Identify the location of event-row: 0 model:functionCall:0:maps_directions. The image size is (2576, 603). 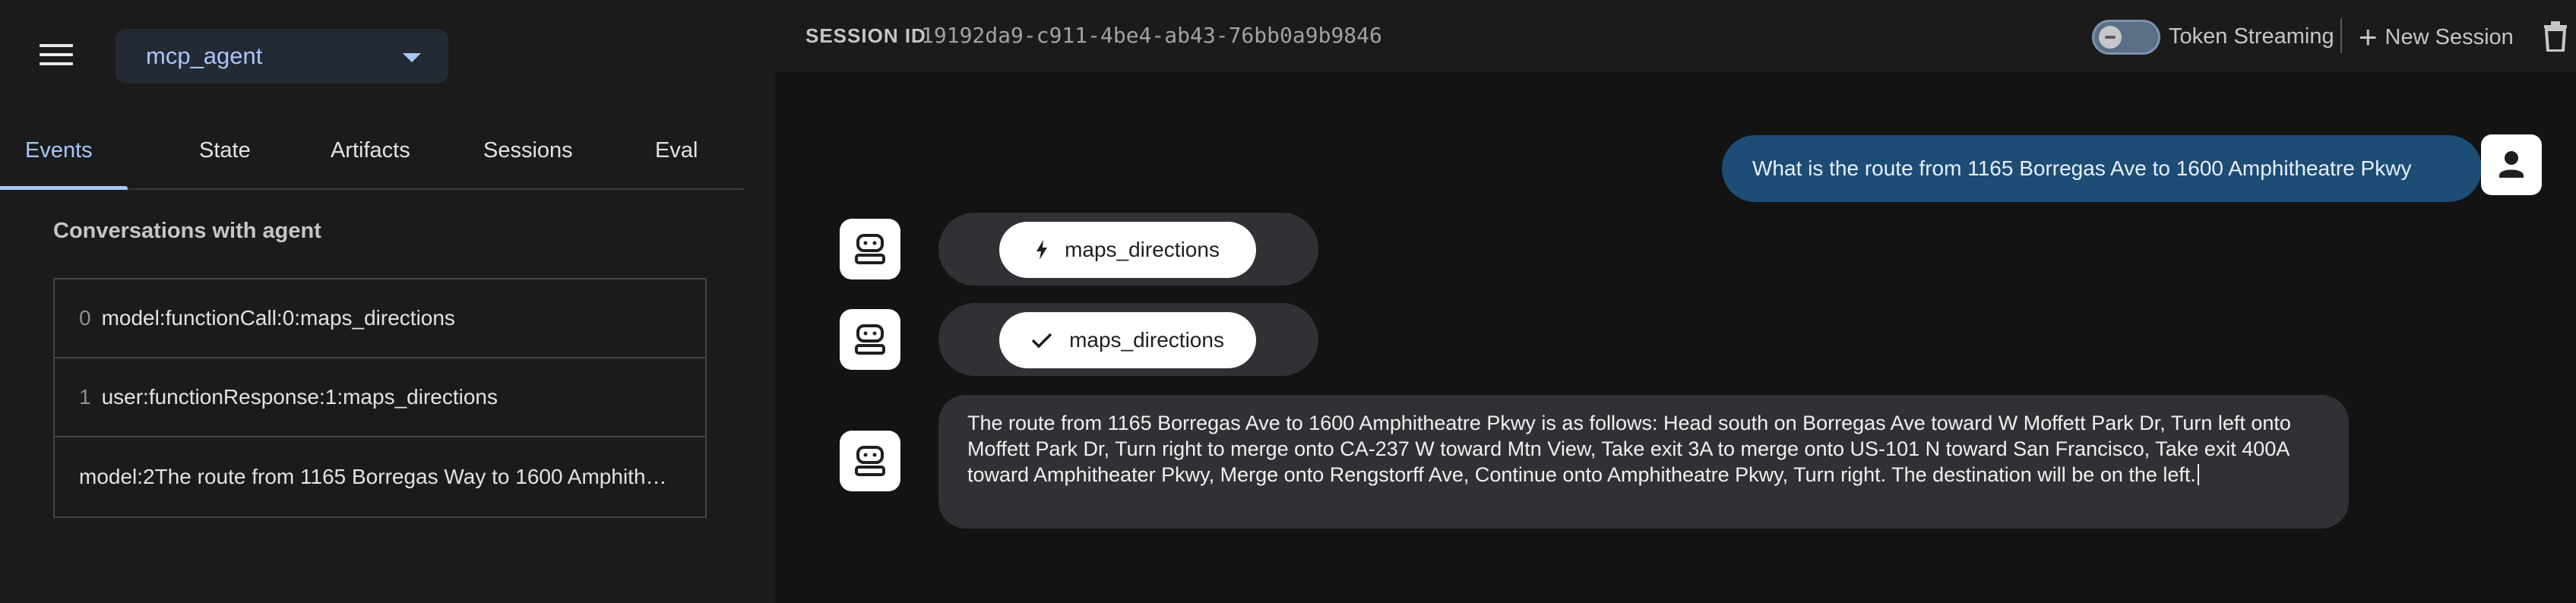
(380, 318).